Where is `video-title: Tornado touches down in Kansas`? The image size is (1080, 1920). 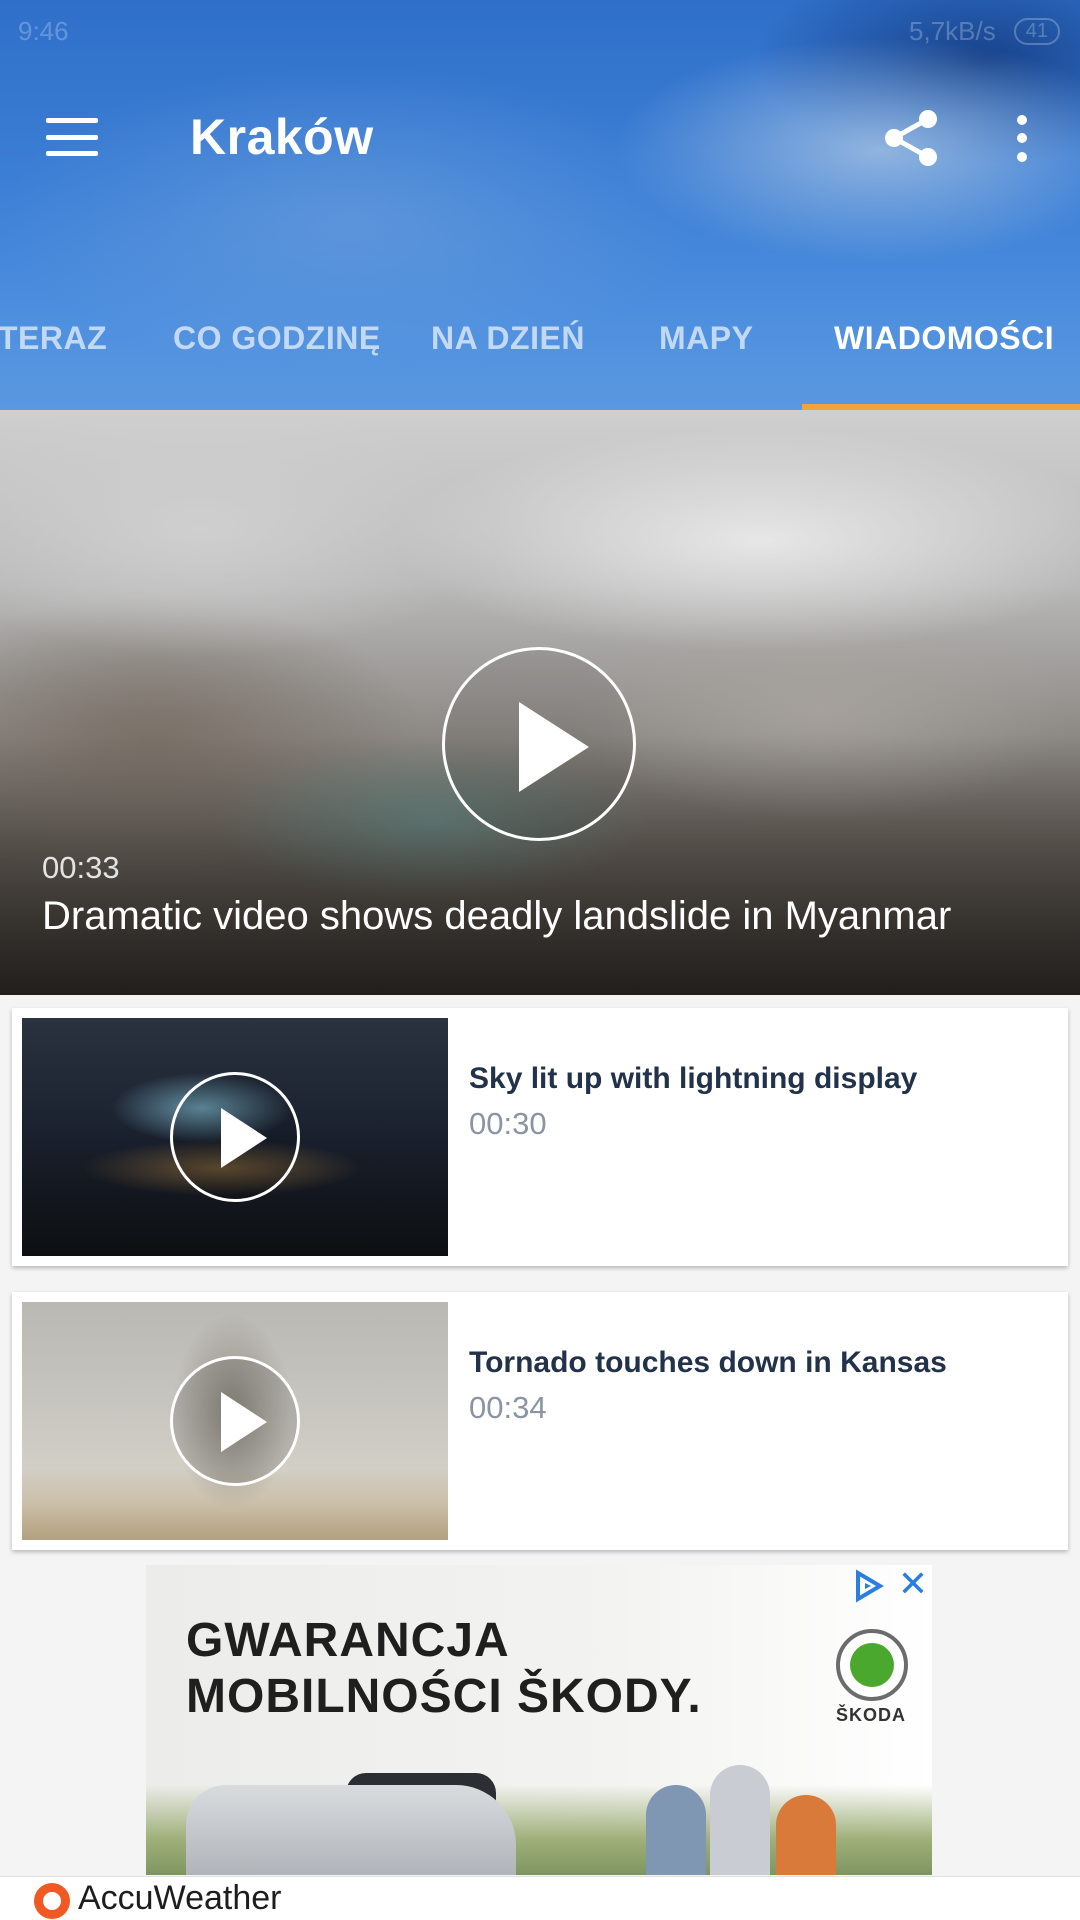 video-title: Tornado touches down in Kansas is located at coordinates (708, 1363).